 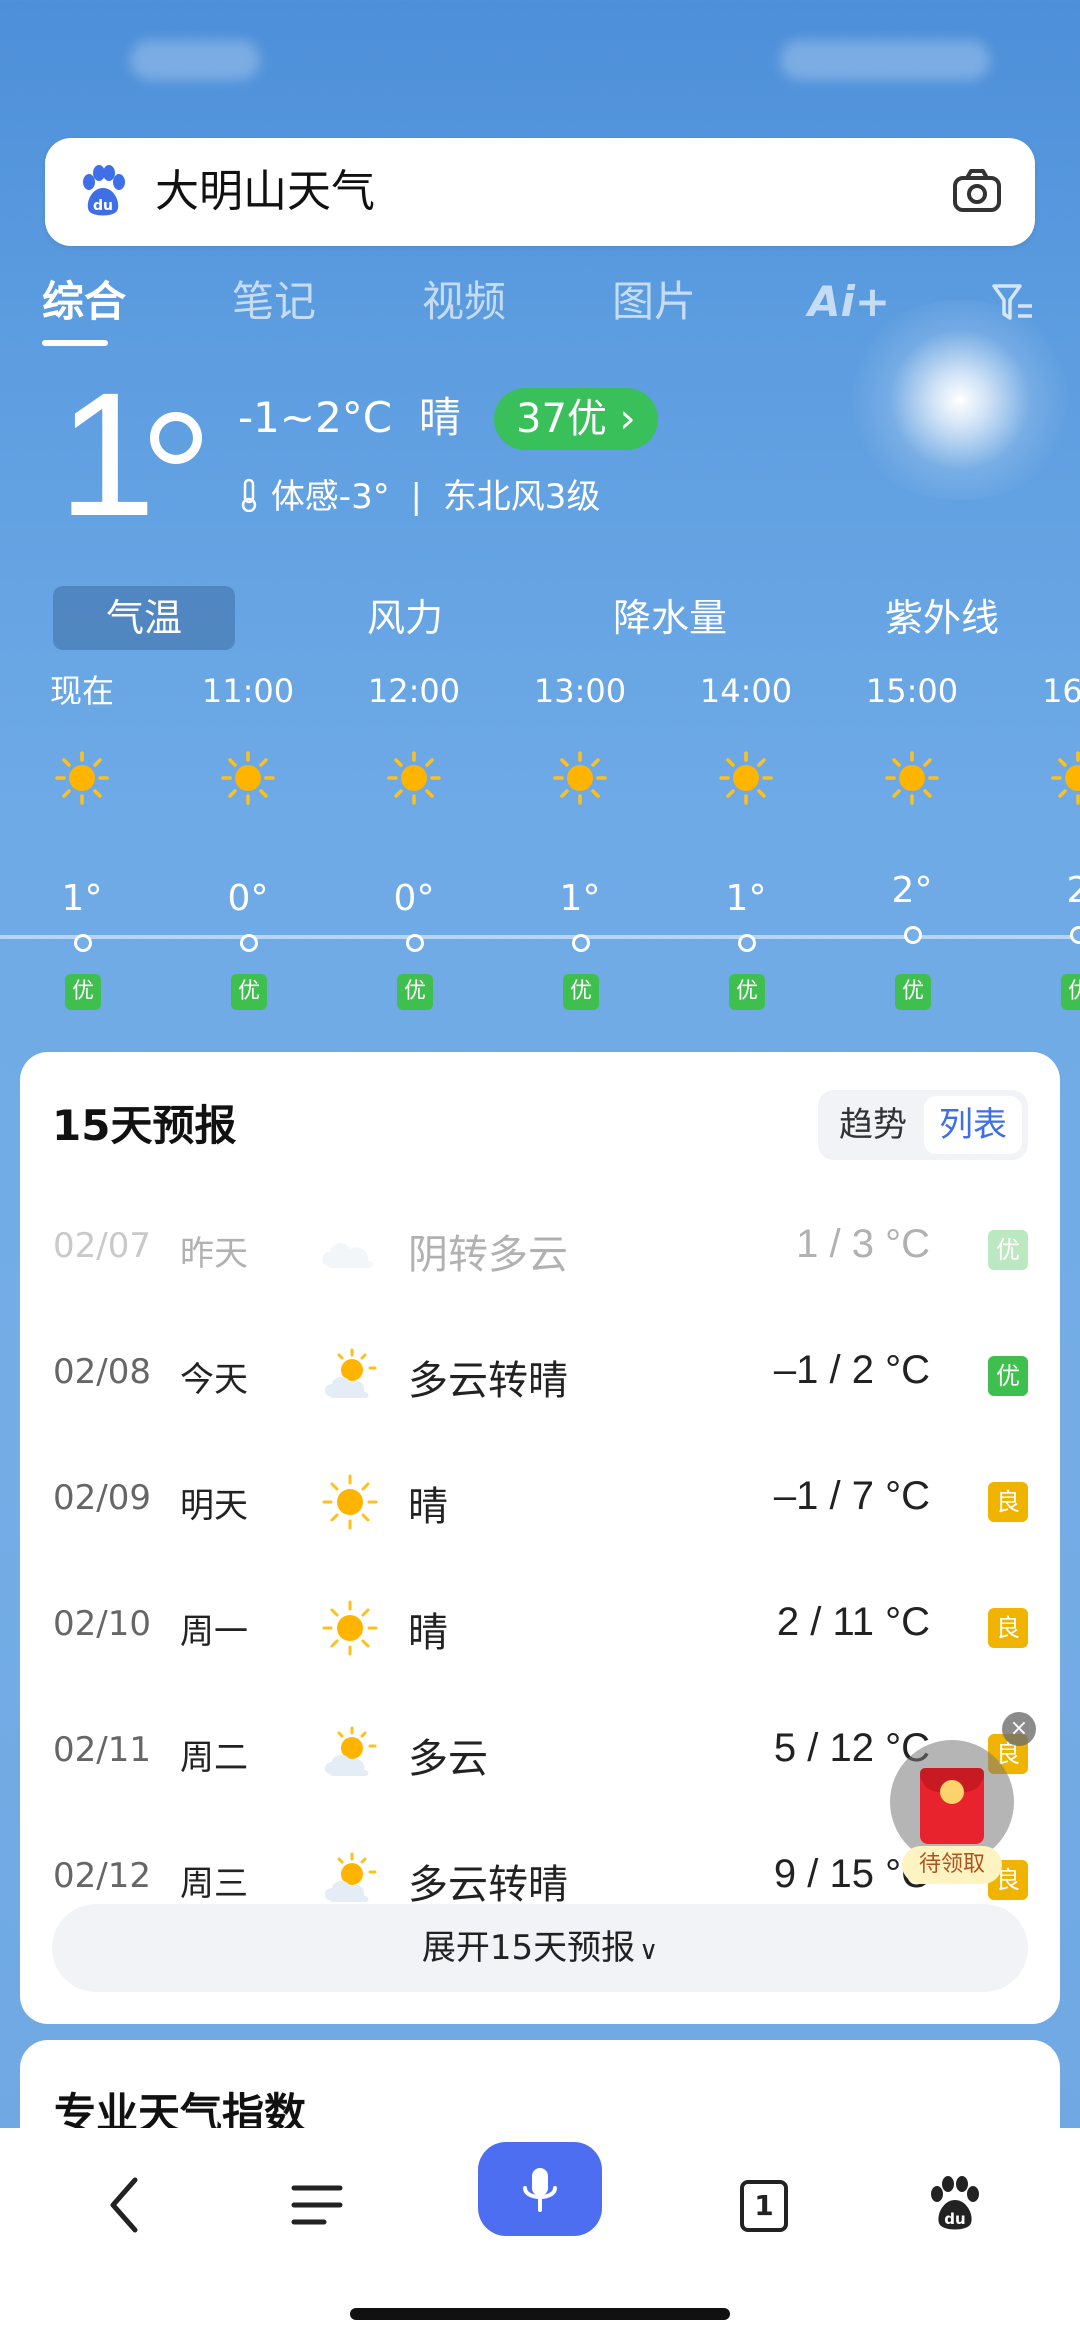 What do you see at coordinates (348, 1255) in the screenshot?
I see `cloudy-icon` at bounding box center [348, 1255].